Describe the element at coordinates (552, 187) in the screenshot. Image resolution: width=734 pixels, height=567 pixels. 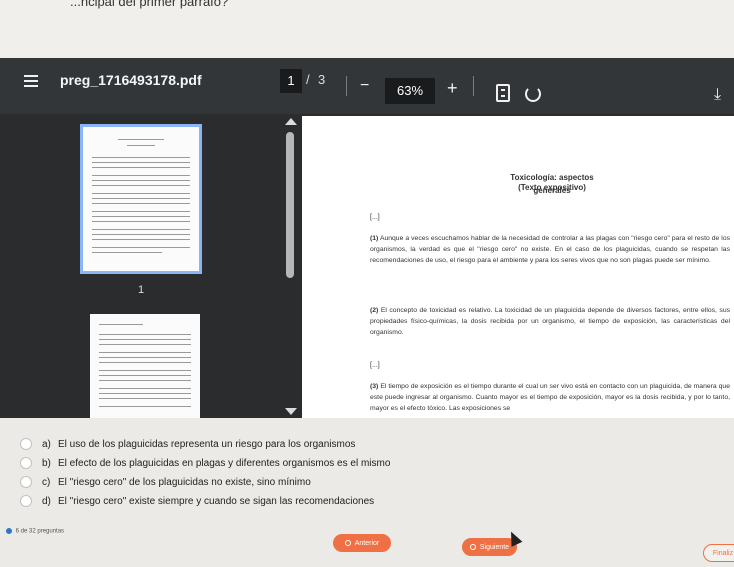
I see `document-subtitle: (Texto expositivo)` at that location.